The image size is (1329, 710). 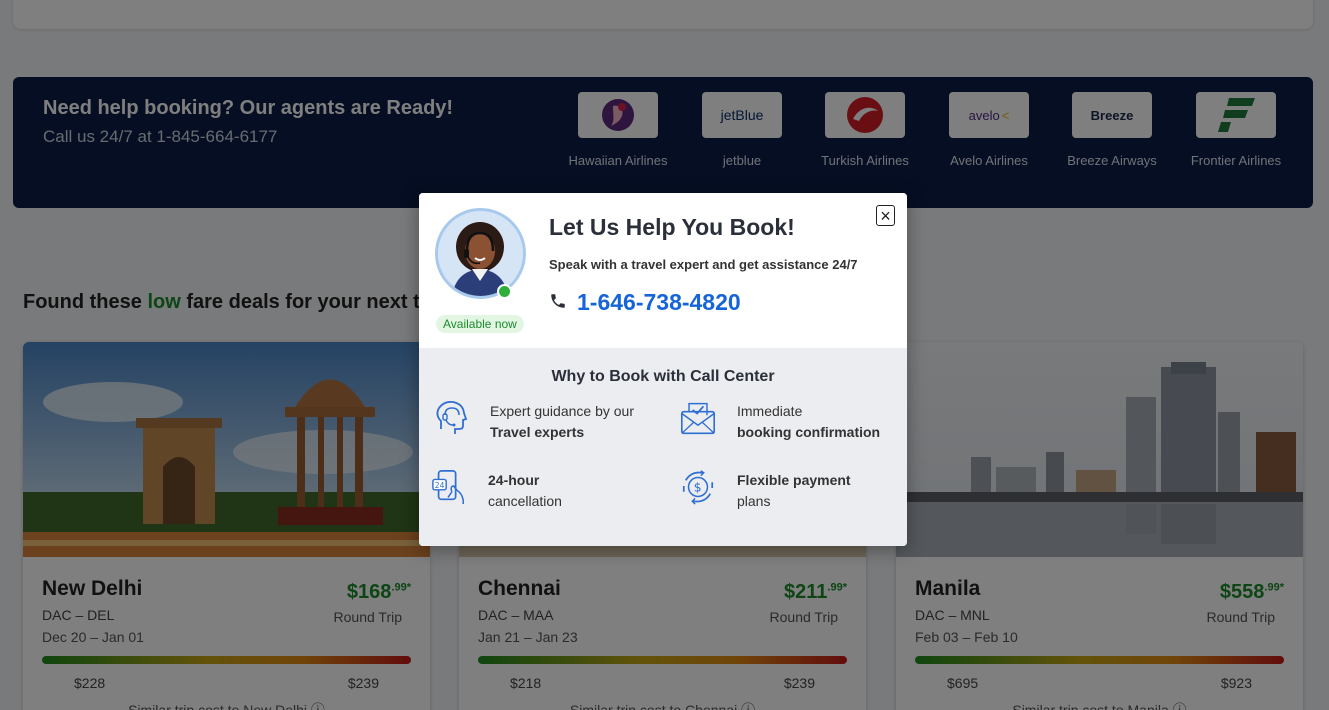 I want to click on dollar-cycle-icon: $, so click(x=698, y=487).